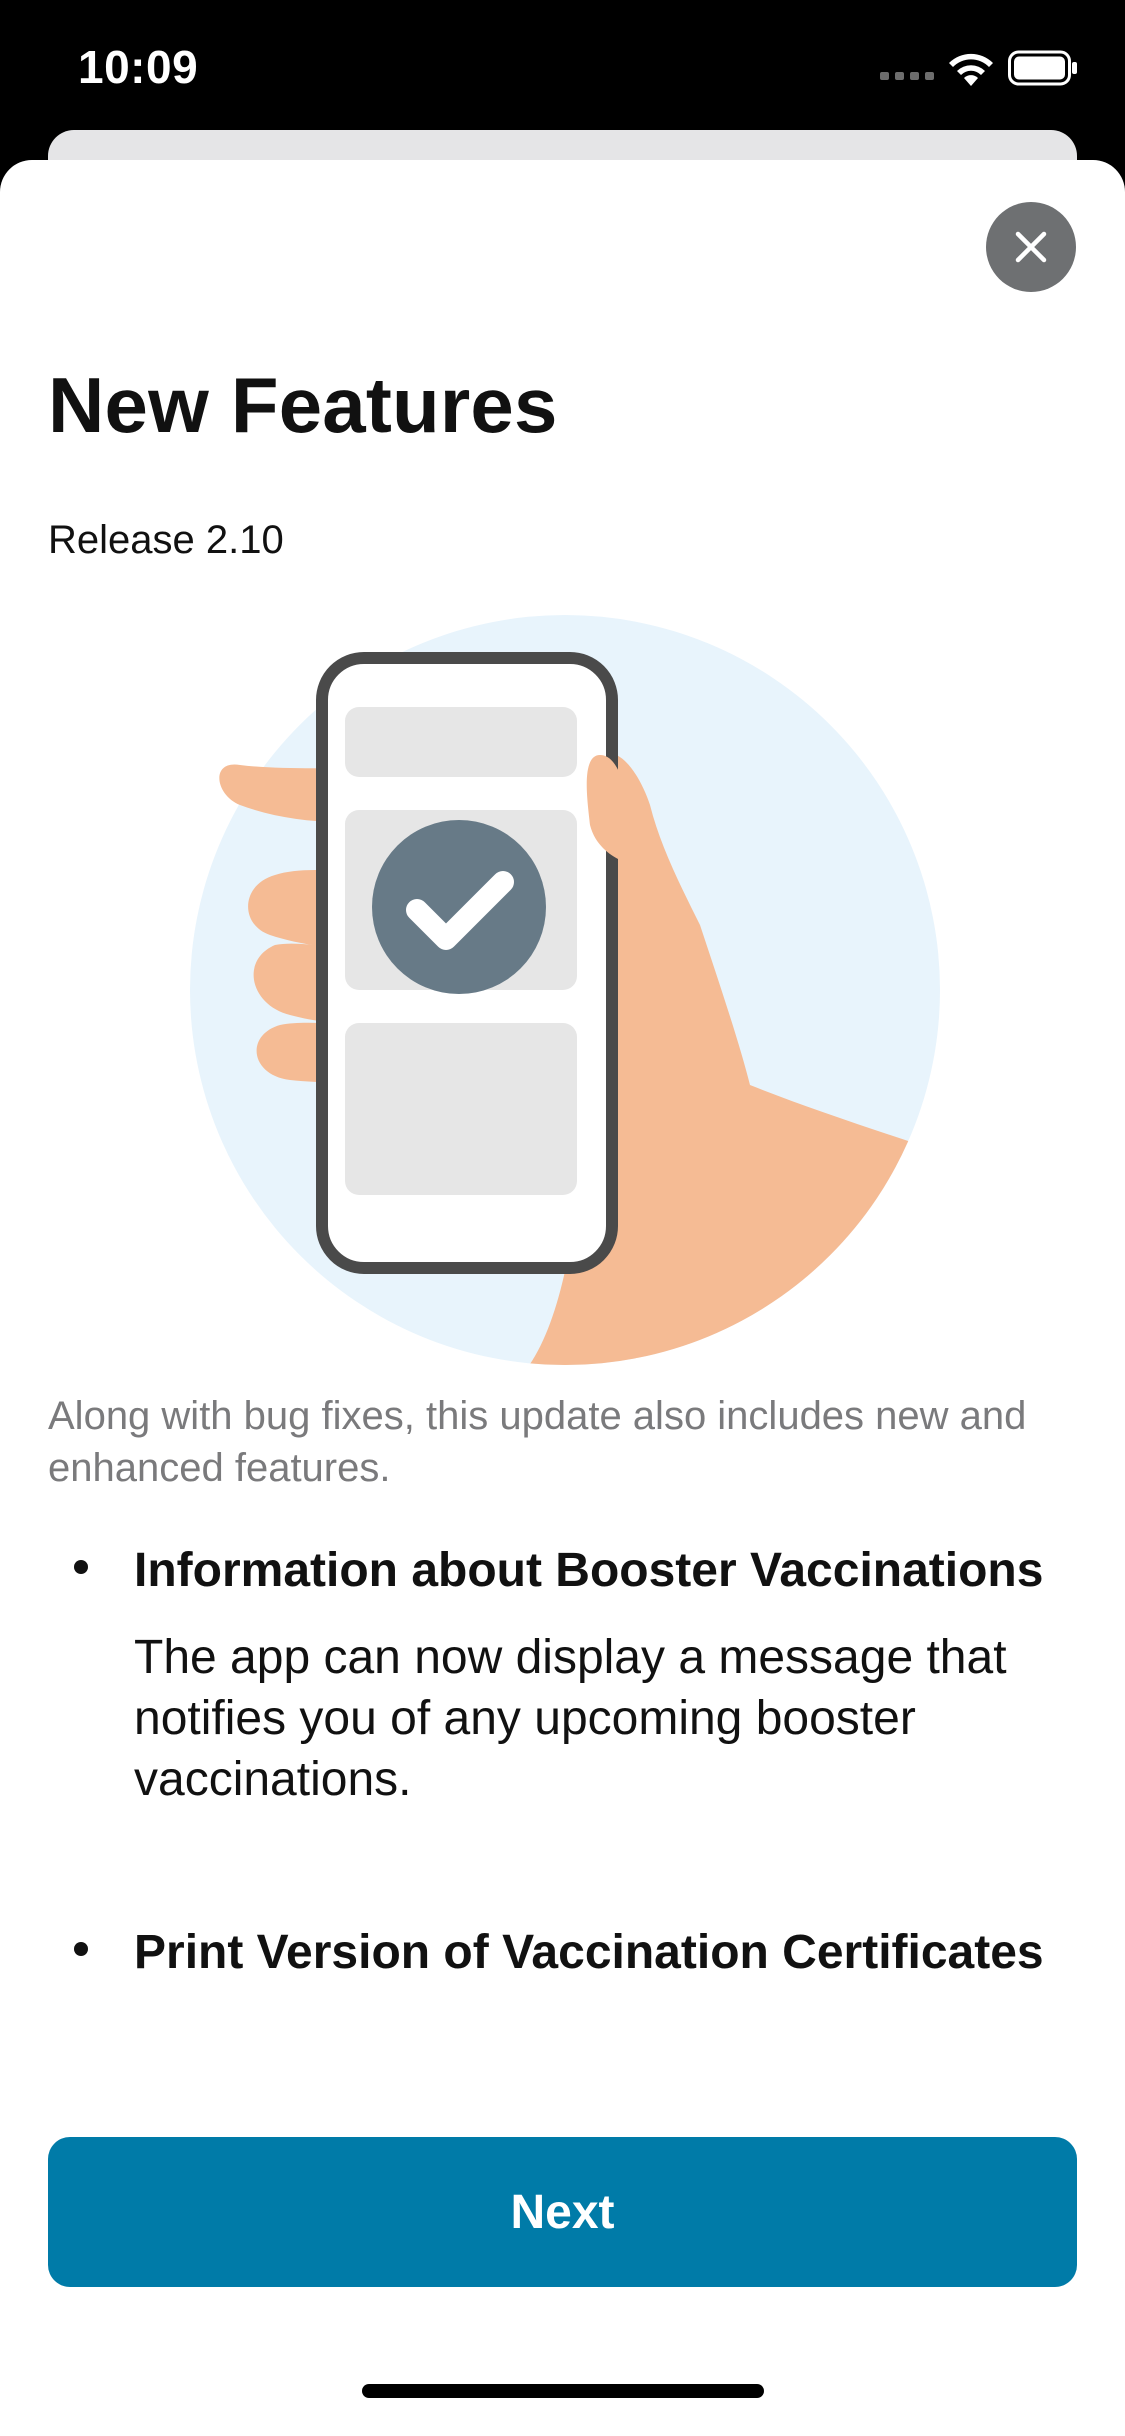  What do you see at coordinates (589, 1570) in the screenshot?
I see `feature-title: Information about Booster Vaccinations` at bounding box center [589, 1570].